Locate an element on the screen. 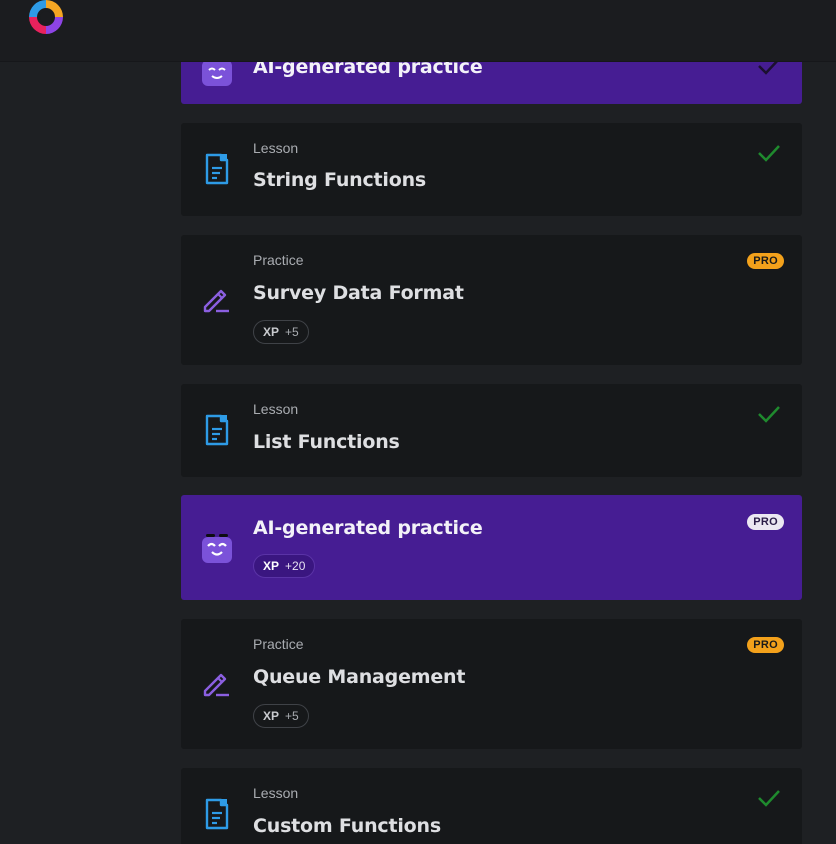 The width and height of the screenshot is (836, 844). card-title: Queue Management is located at coordinates (359, 677).